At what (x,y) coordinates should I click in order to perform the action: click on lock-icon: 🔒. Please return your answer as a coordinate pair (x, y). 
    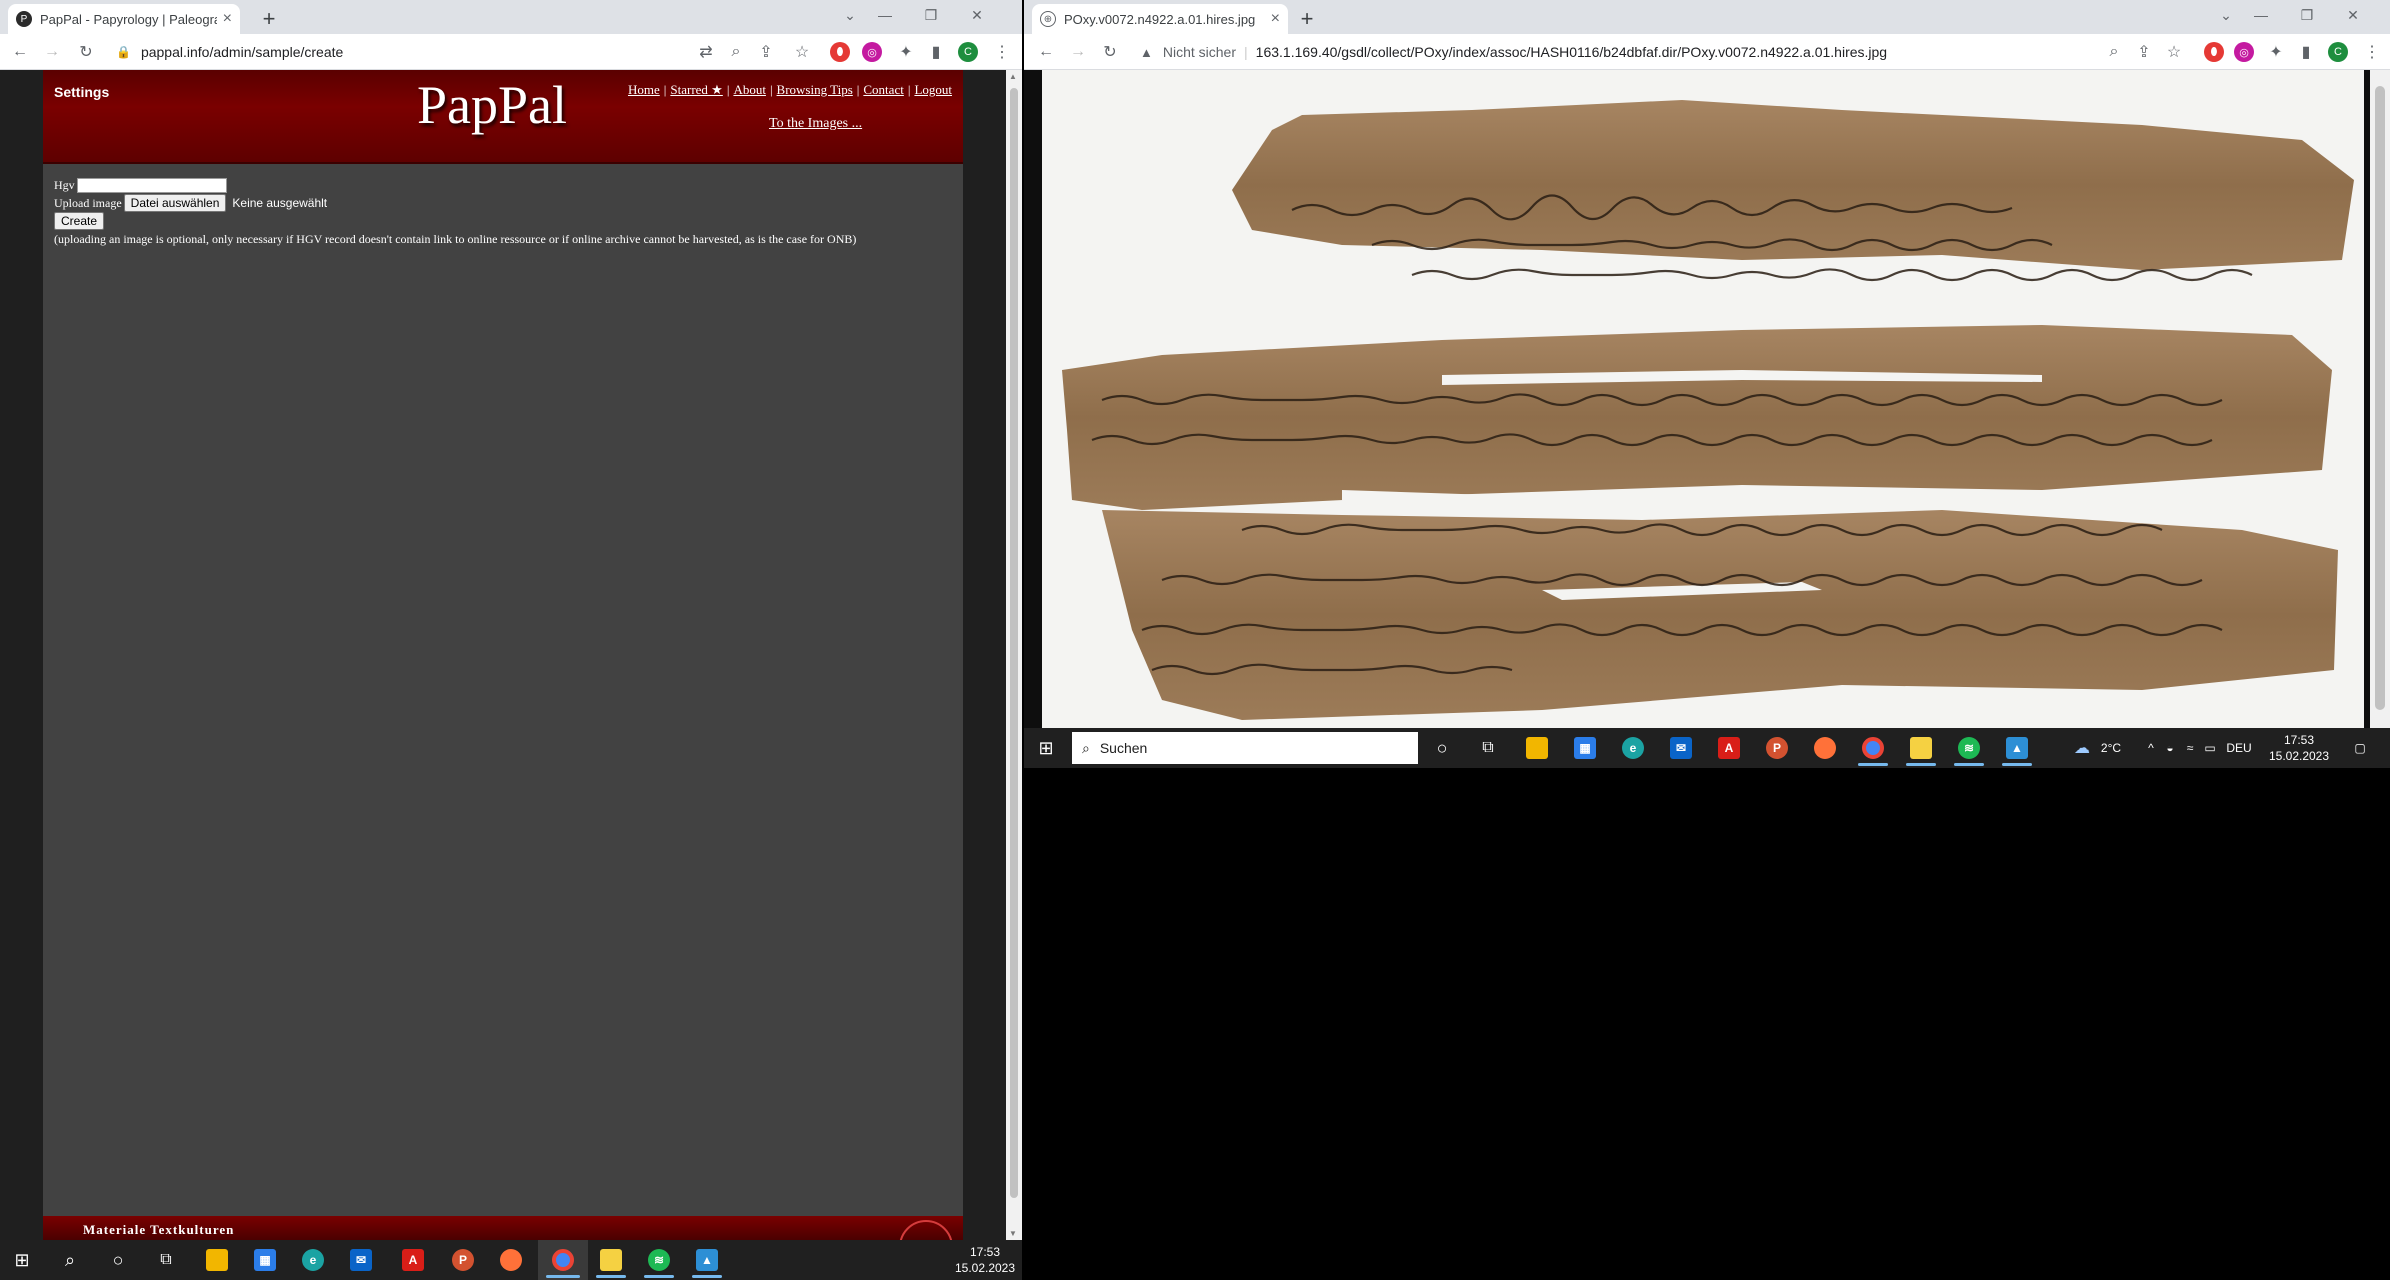
    Looking at the image, I should click on (123, 52).